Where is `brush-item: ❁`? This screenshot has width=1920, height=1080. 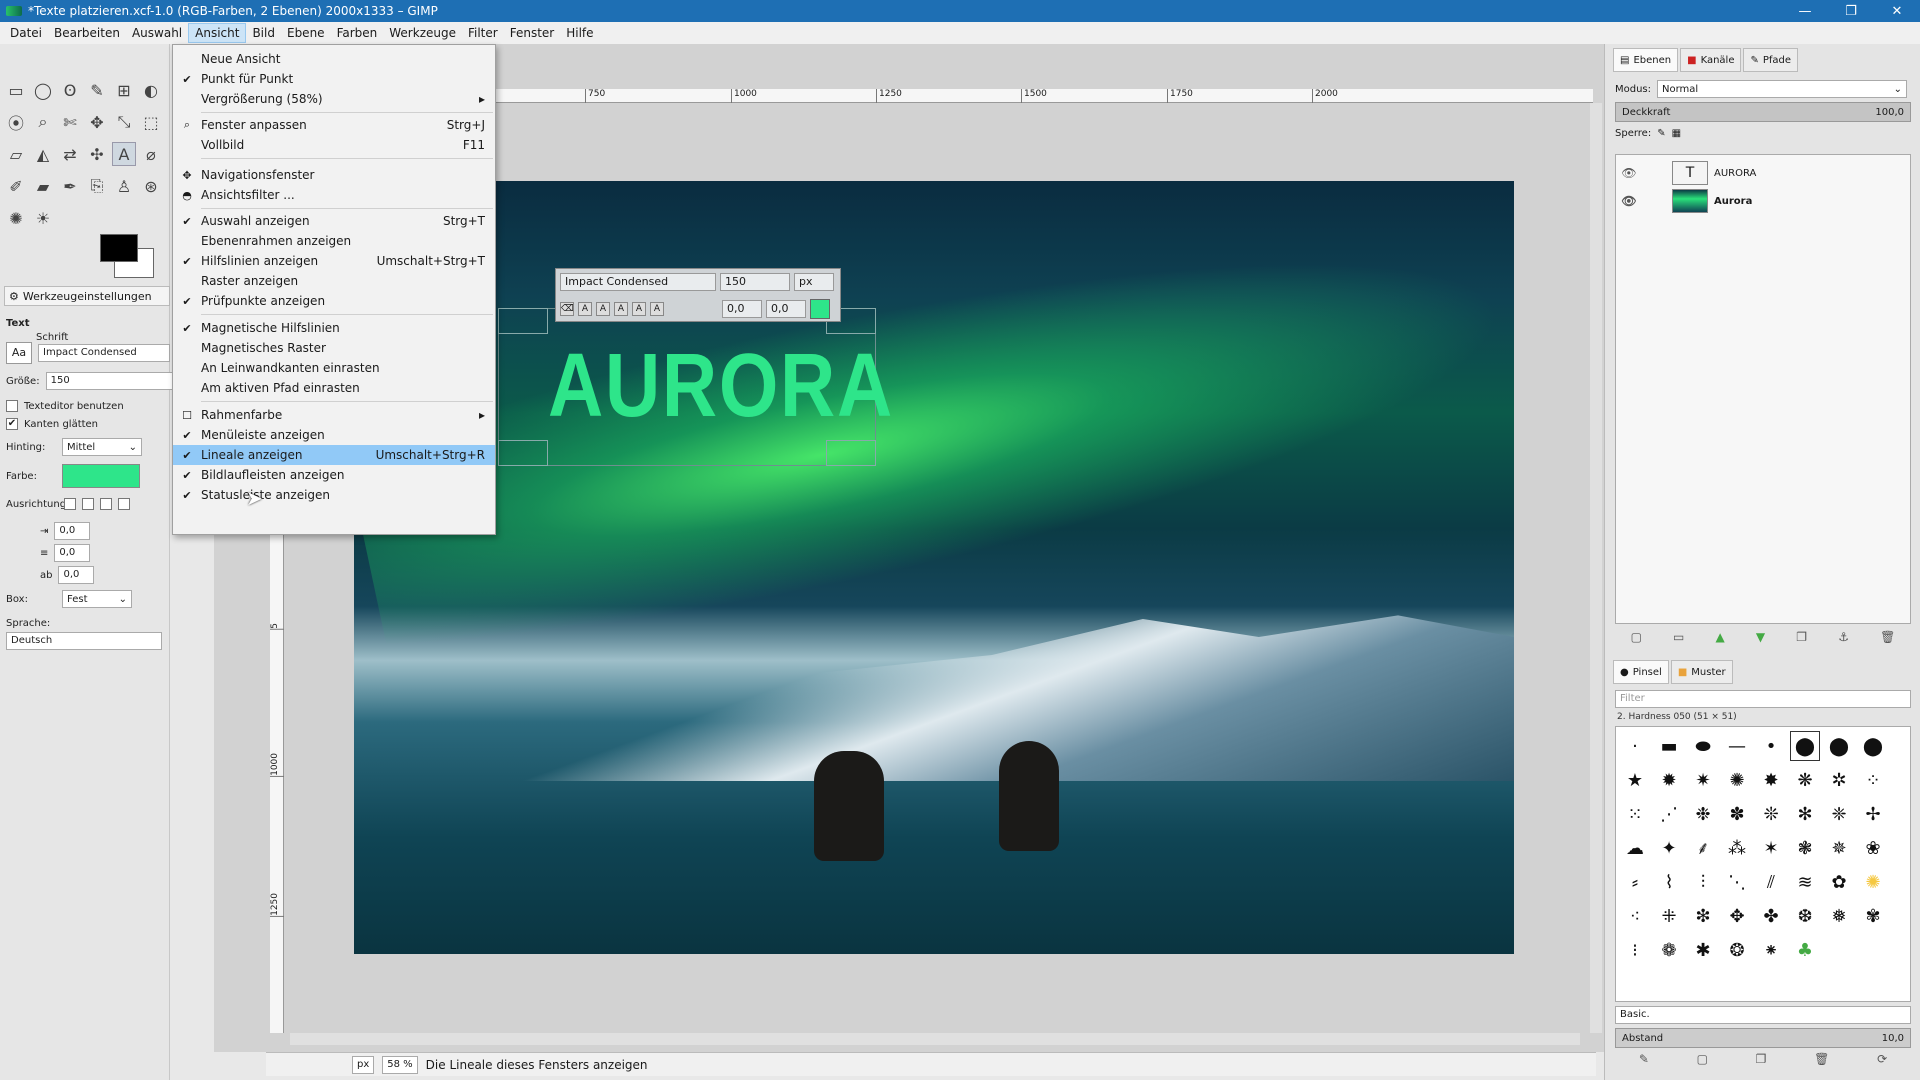
brush-item: ❁ is located at coordinates (1669, 950).